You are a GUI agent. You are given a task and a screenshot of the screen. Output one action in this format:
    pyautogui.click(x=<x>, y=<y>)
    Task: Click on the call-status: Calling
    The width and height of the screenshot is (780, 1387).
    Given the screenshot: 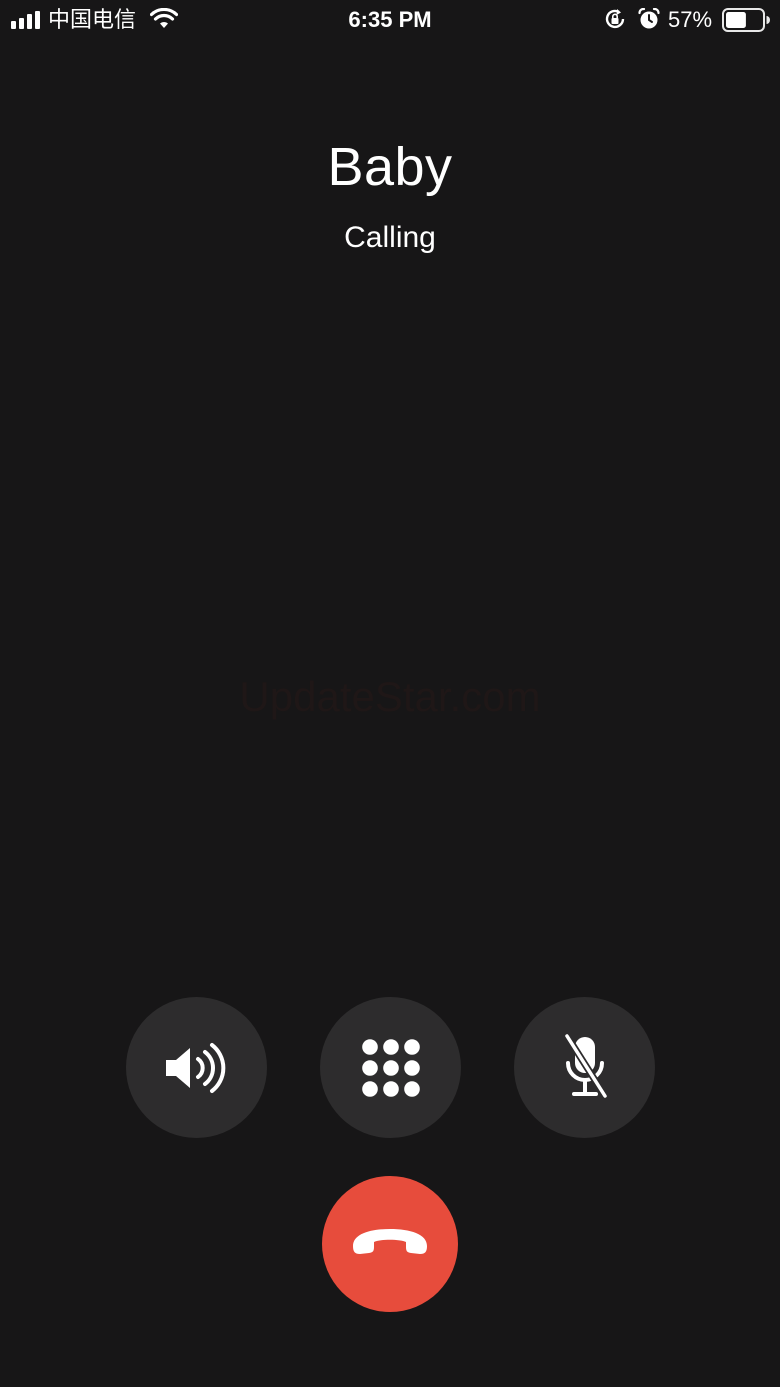 What is the action you would take?
    pyautogui.click(x=390, y=237)
    